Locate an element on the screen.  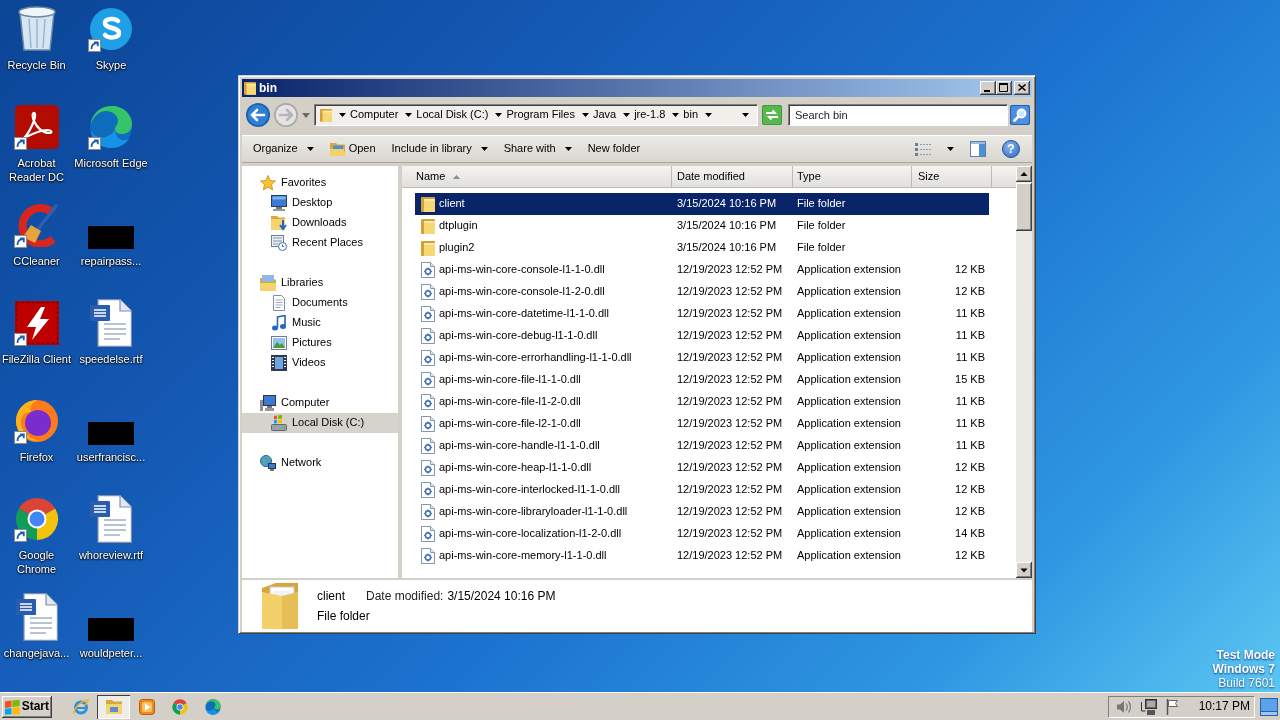
show-desktop-button is located at coordinates (1269, 706).